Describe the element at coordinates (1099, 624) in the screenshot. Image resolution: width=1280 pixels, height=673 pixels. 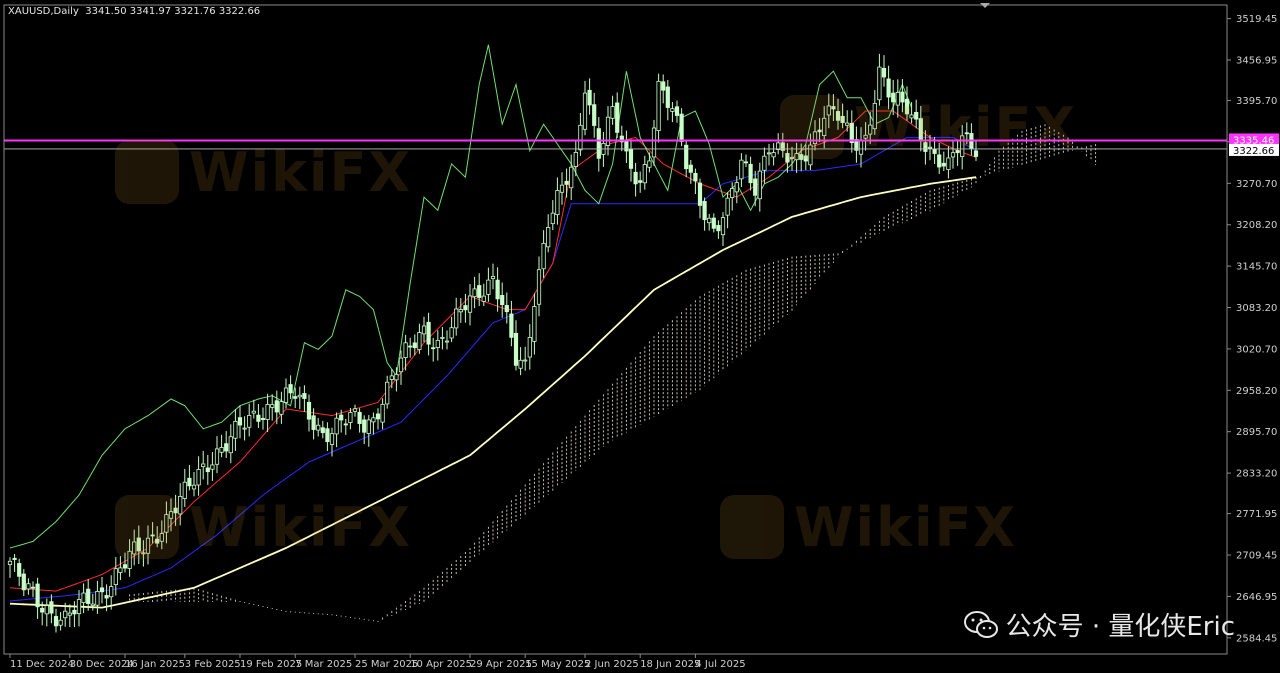
I see `wechat-watermark: 公众号 · 量化侠Eric` at that location.